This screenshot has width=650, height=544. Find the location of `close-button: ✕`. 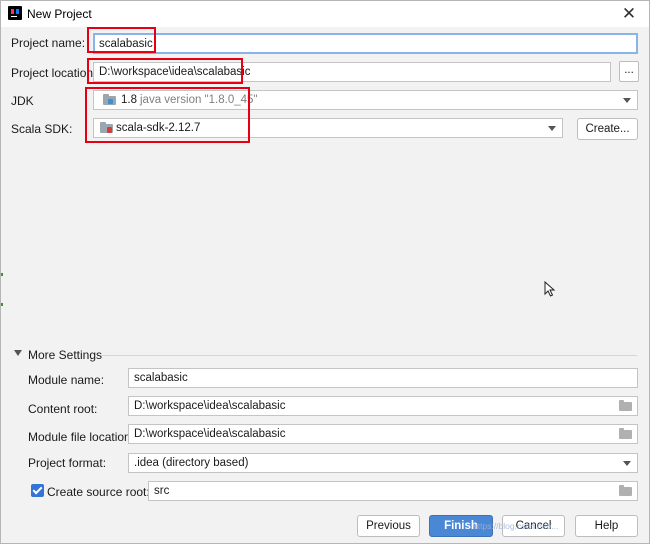

close-button: ✕ is located at coordinates (629, 14).